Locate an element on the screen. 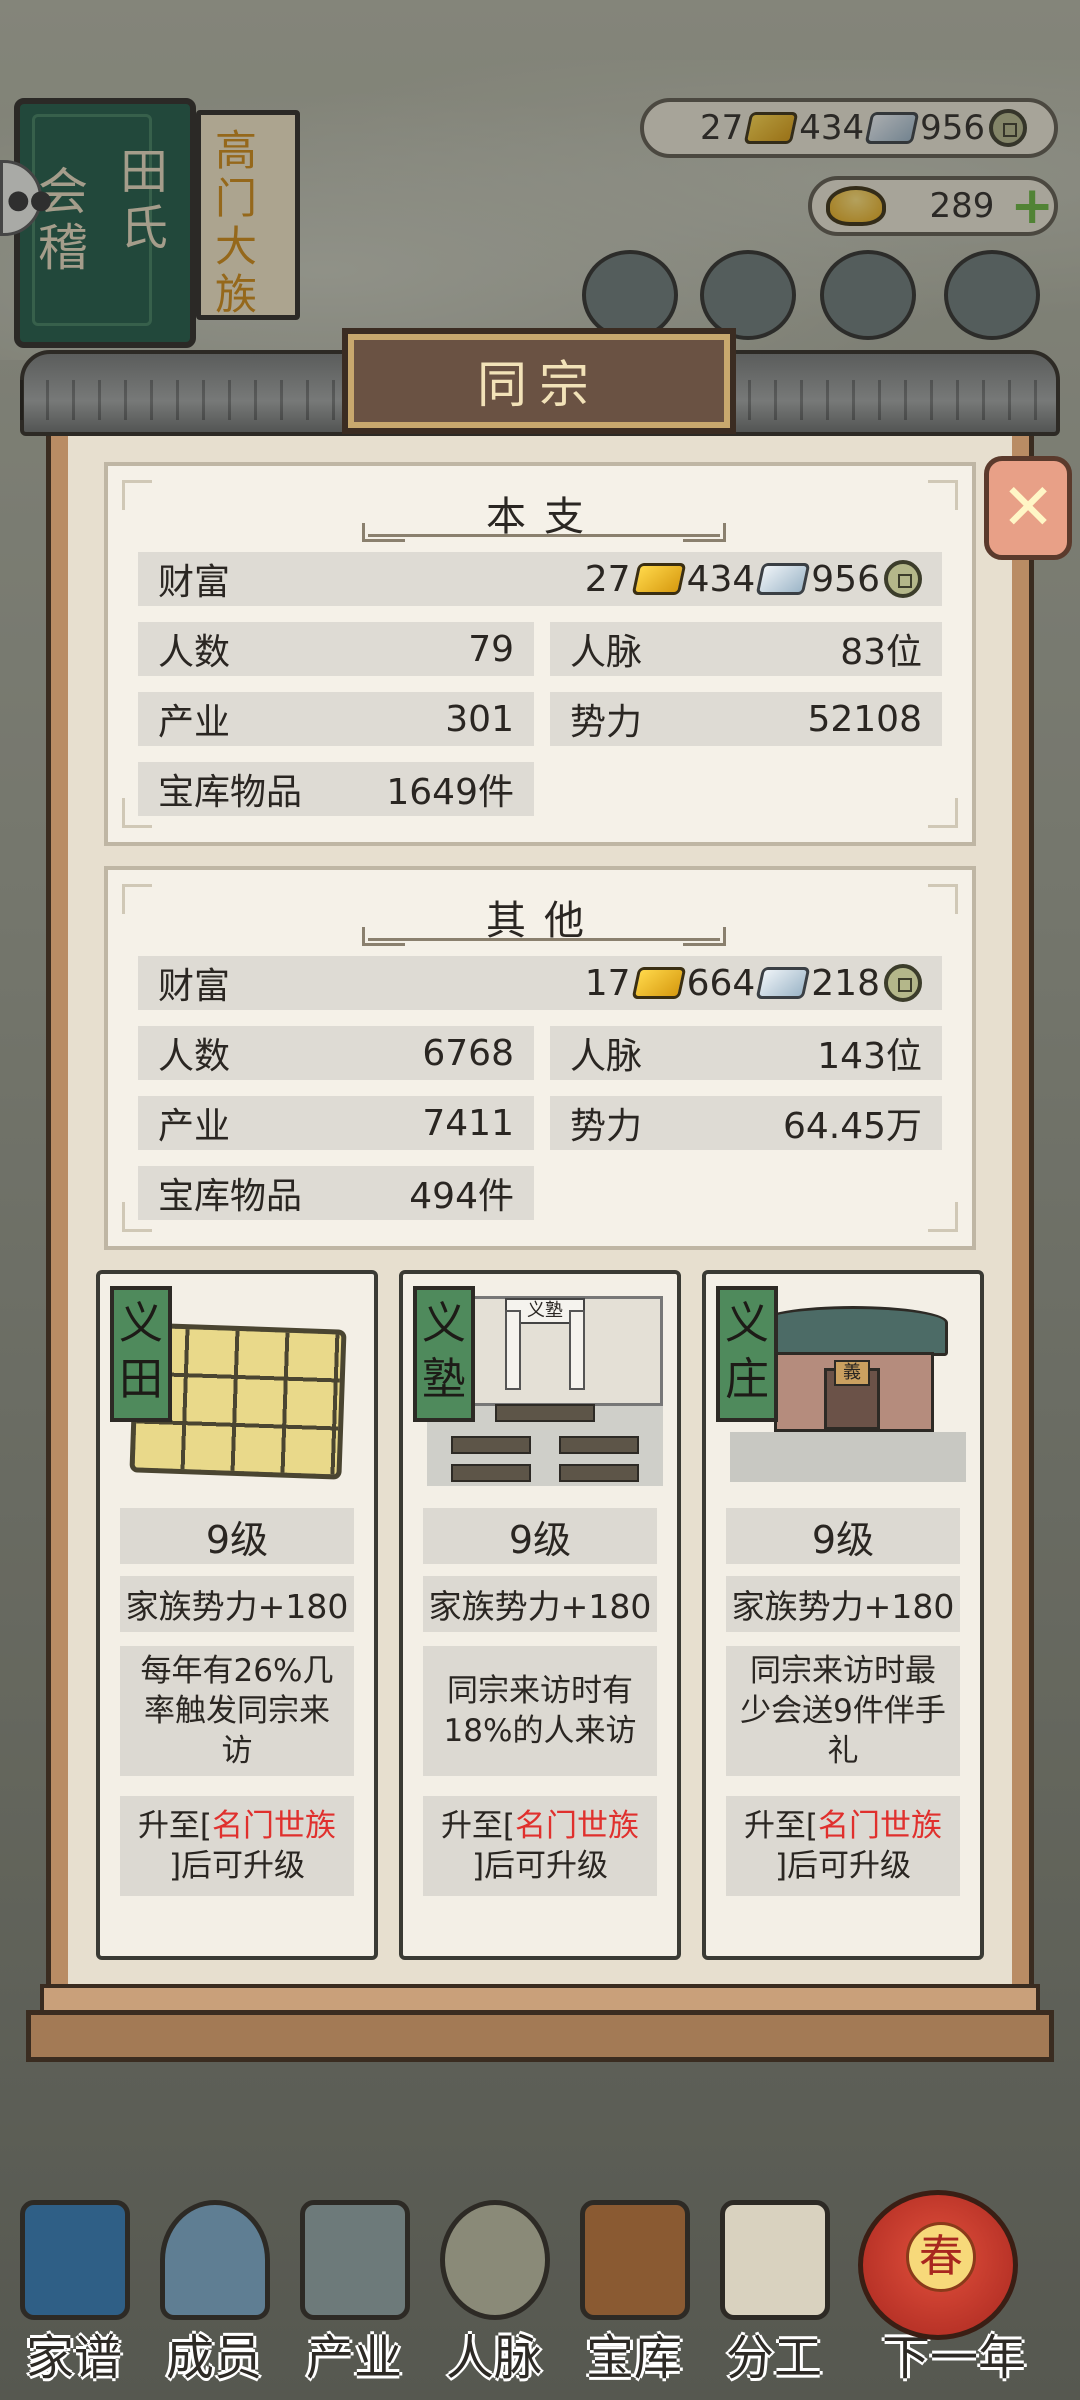 The width and height of the screenshot is (1080, 2400). industry-value: 7411 is located at coordinates (468, 1123).